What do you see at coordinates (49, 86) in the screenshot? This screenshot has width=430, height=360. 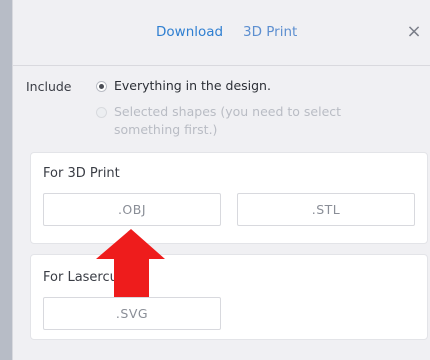 I see `include-label: Include` at bounding box center [49, 86].